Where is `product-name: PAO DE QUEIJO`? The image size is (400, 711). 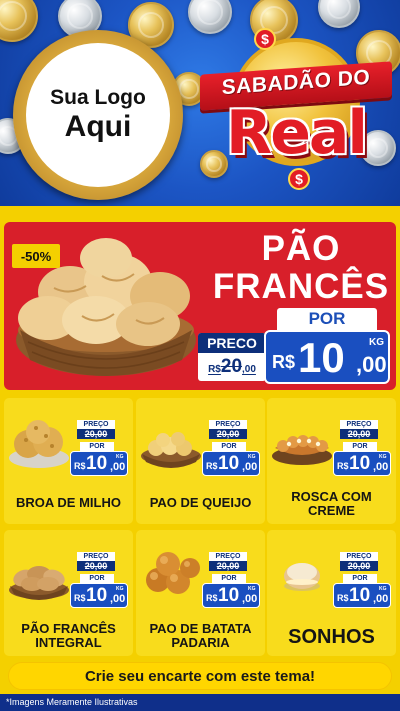
product-name: PAO DE QUEIJO is located at coordinates (200, 502).